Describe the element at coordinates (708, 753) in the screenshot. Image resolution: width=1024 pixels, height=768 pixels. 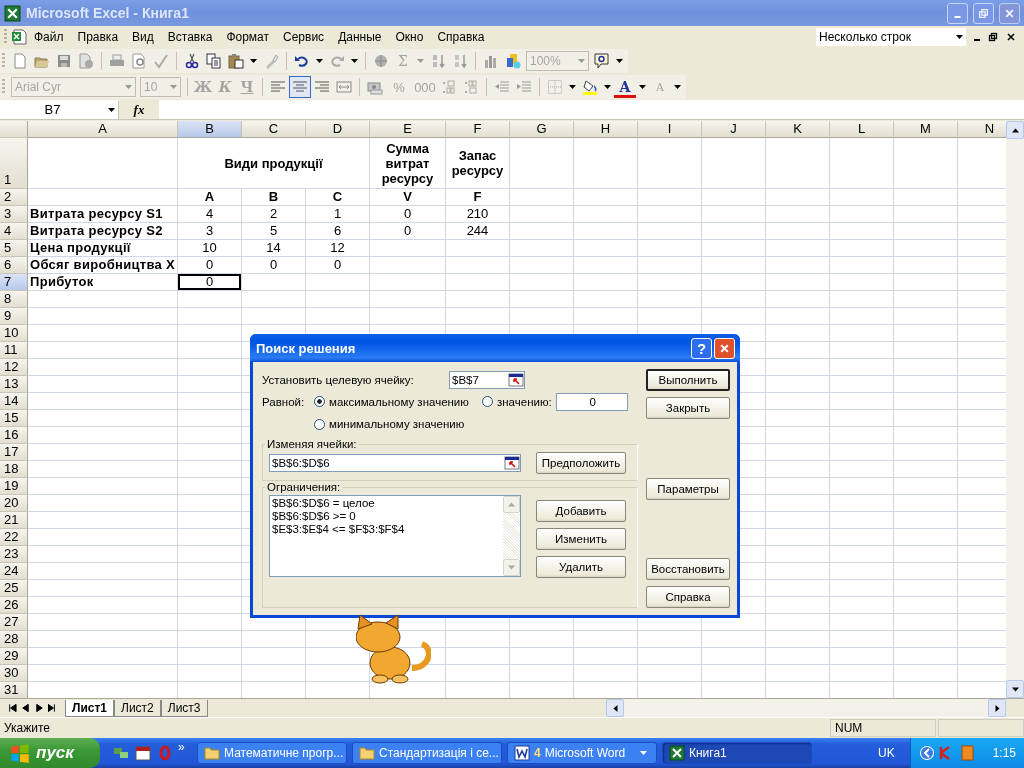
I see `task-label: Книга1` at that location.